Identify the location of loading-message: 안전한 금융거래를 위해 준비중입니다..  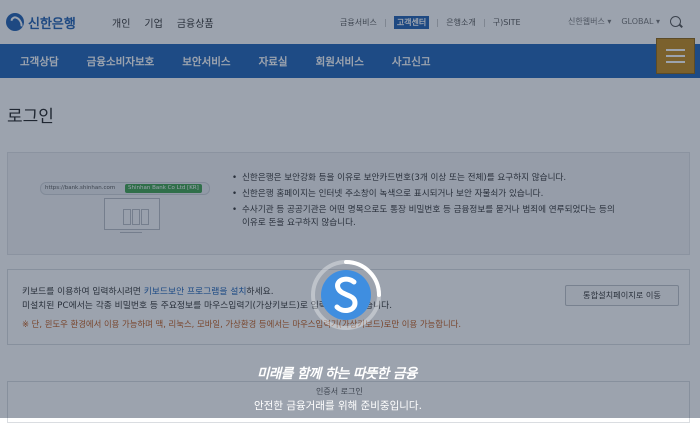
(338, 406).